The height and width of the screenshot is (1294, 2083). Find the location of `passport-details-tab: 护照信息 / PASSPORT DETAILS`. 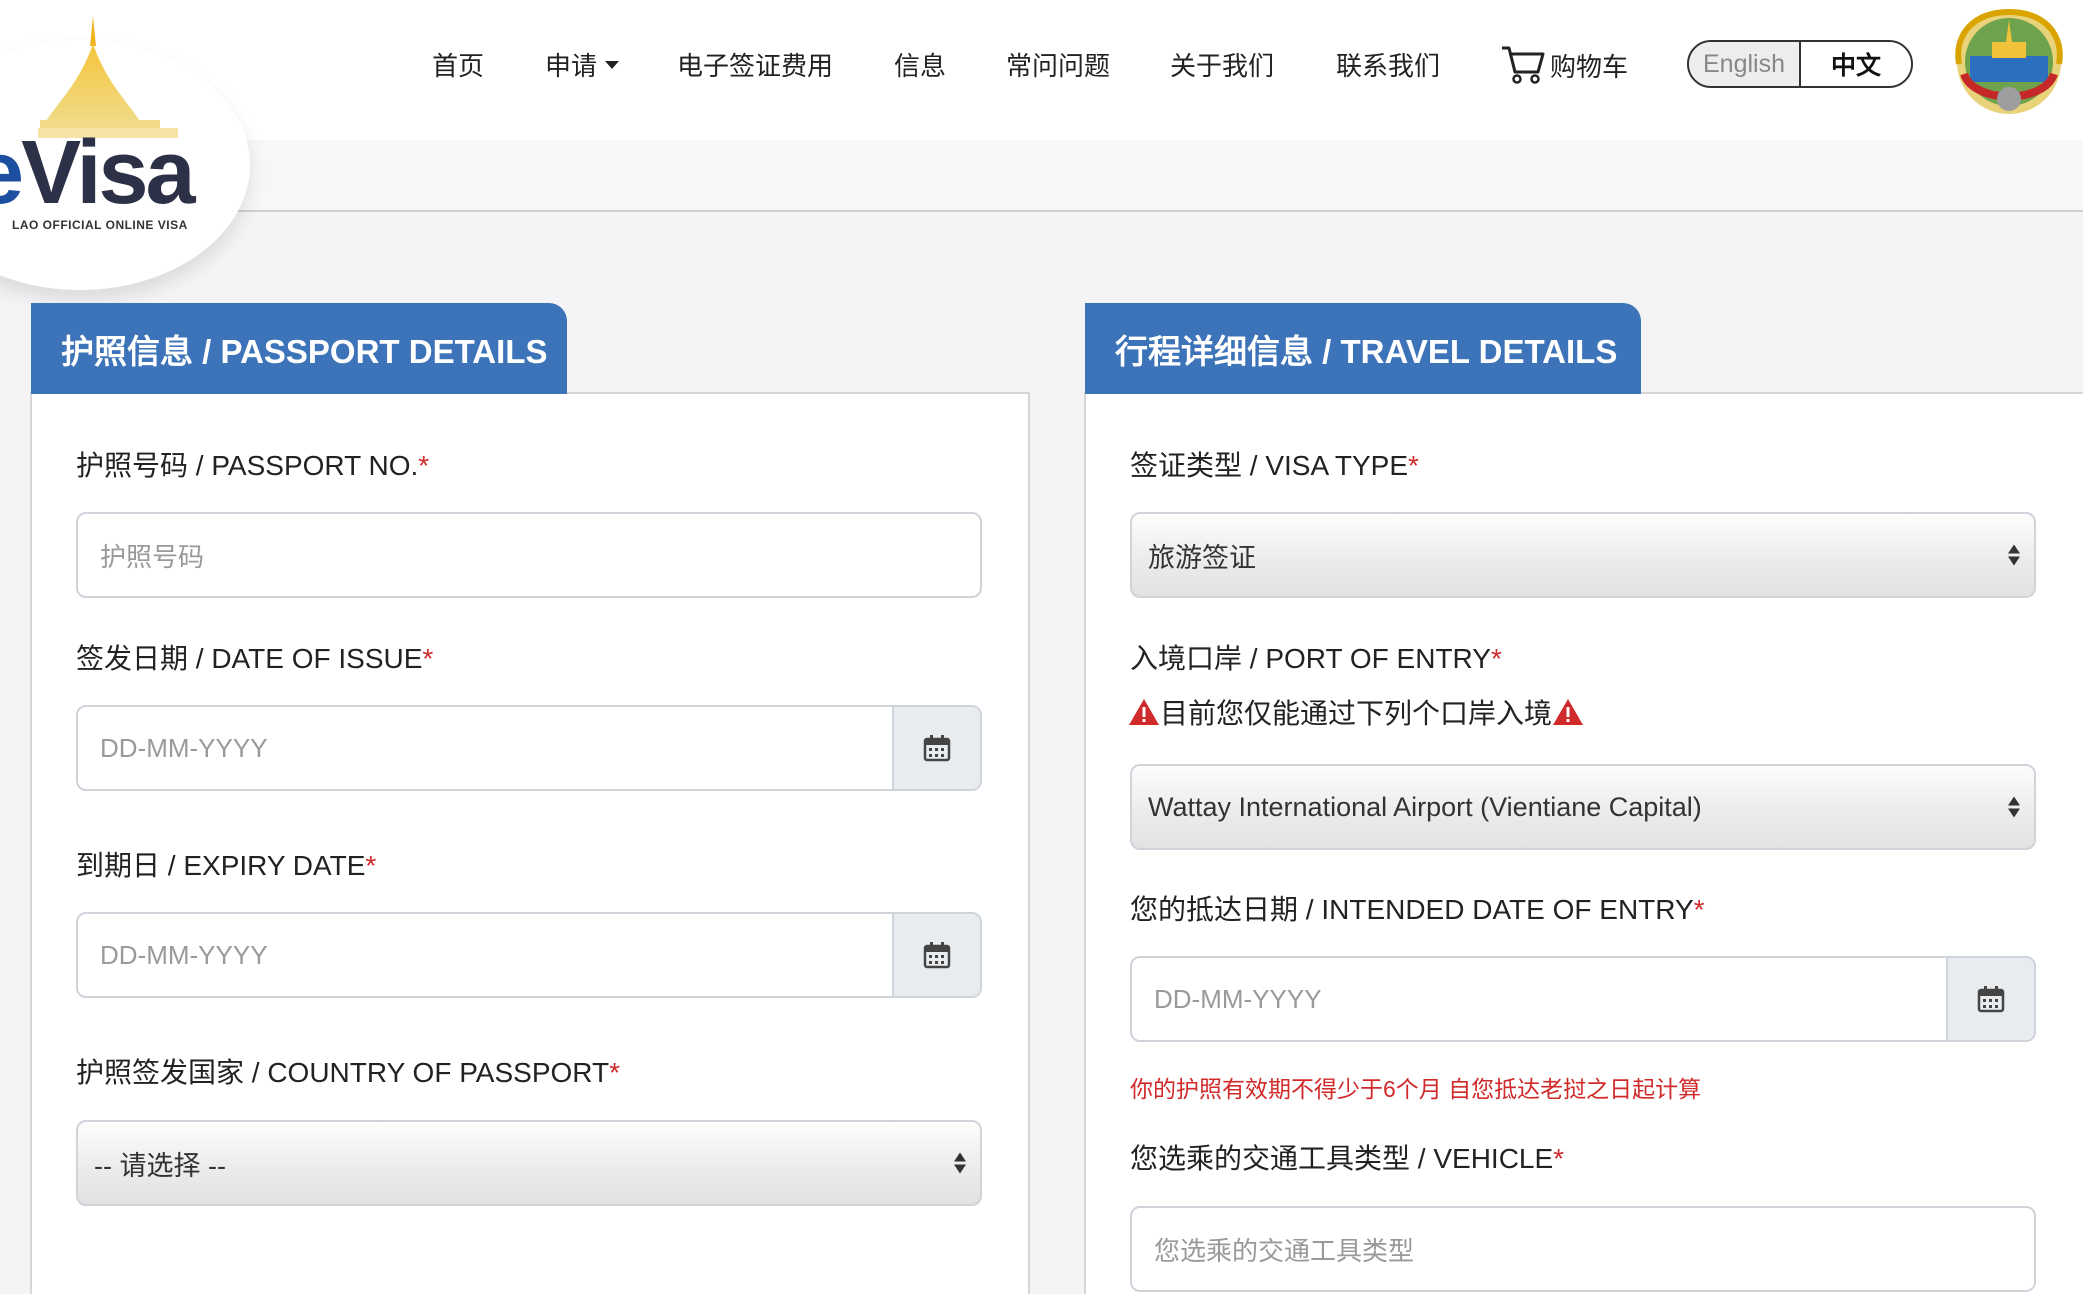

passport-details-tab: 护照信息 / PASSPORT DETAILS is located at coordinates (299, 348).